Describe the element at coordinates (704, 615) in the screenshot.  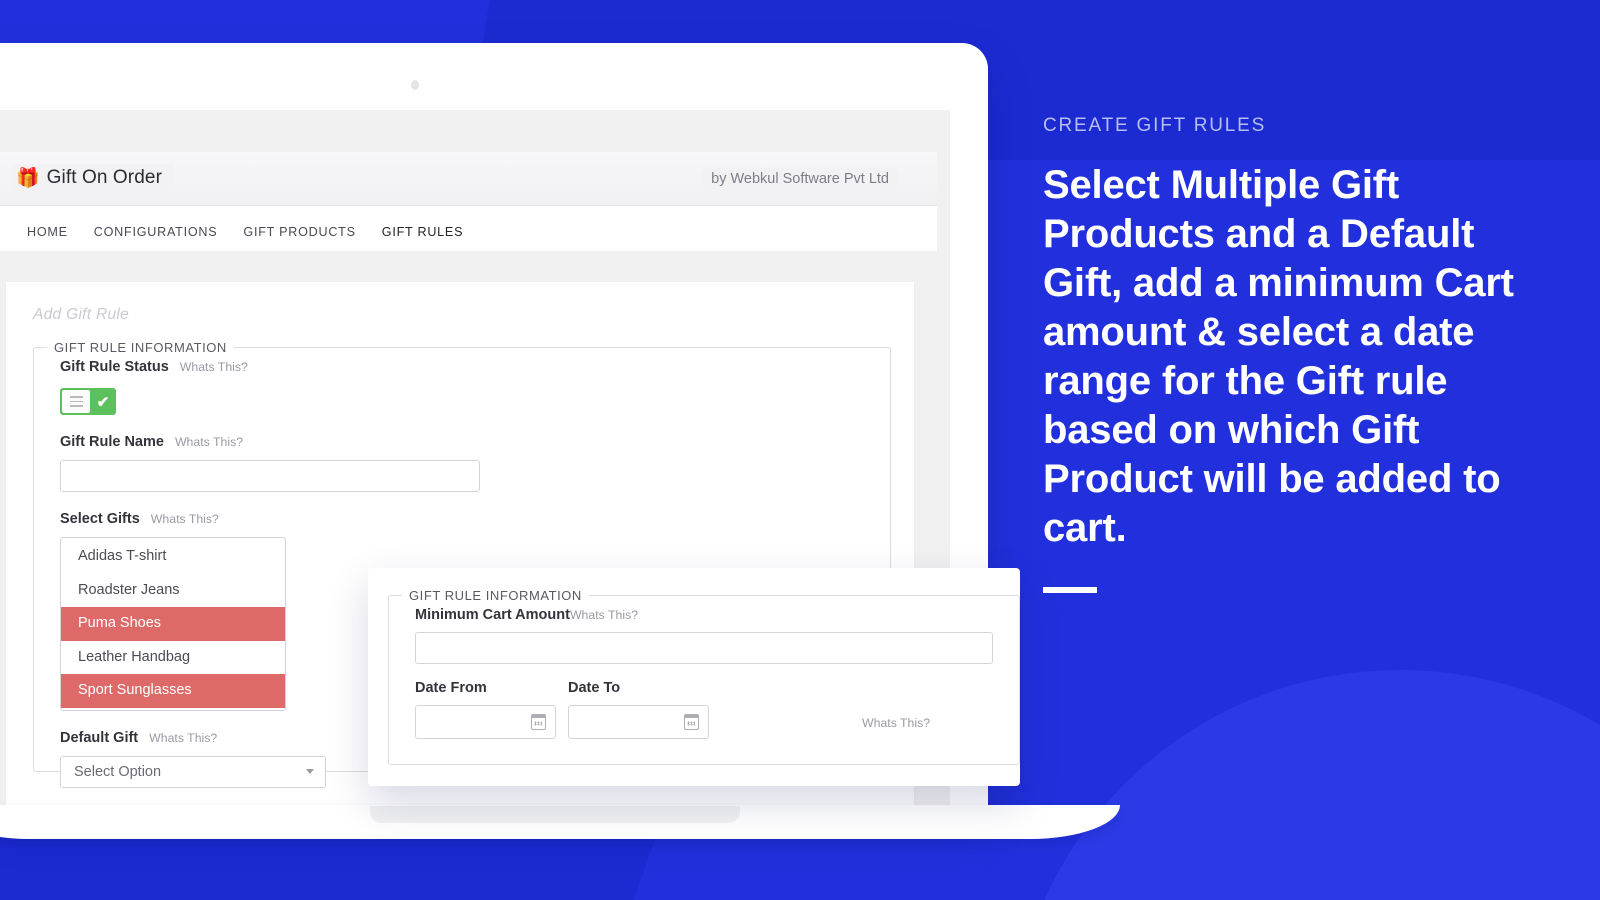
I see `minimum-cart-amount-label-row: Minimum Cart Amount Whats This?` at that location.